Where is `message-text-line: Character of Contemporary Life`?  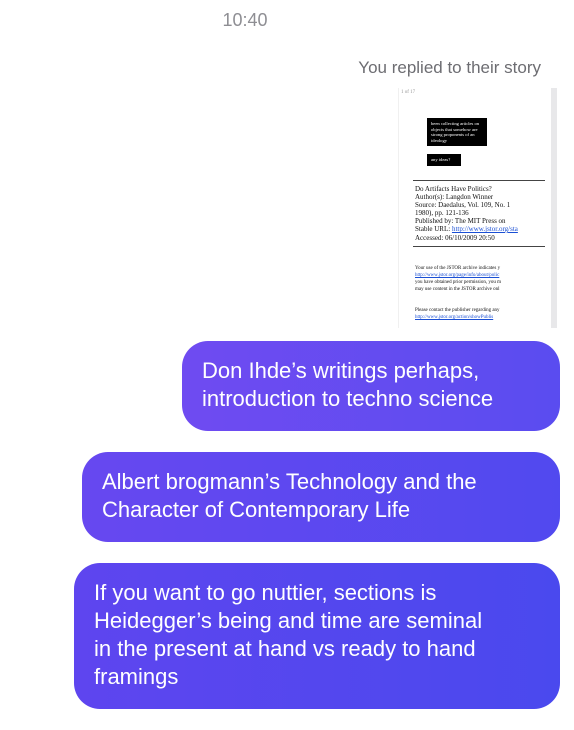 message-text-line: Character of Contemporary Life is located at coordinates (256, 509).